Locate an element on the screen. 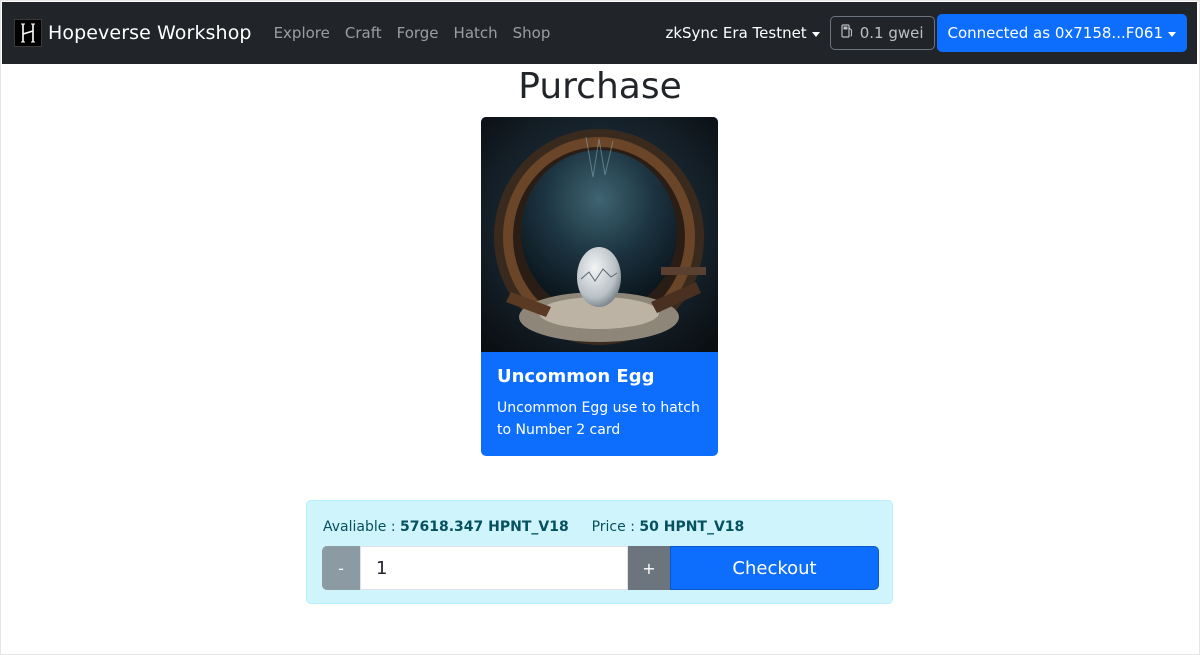  wallet-connect-dropdown: Connected as 0x7158...F061 is located at coordinates (1061, 33).